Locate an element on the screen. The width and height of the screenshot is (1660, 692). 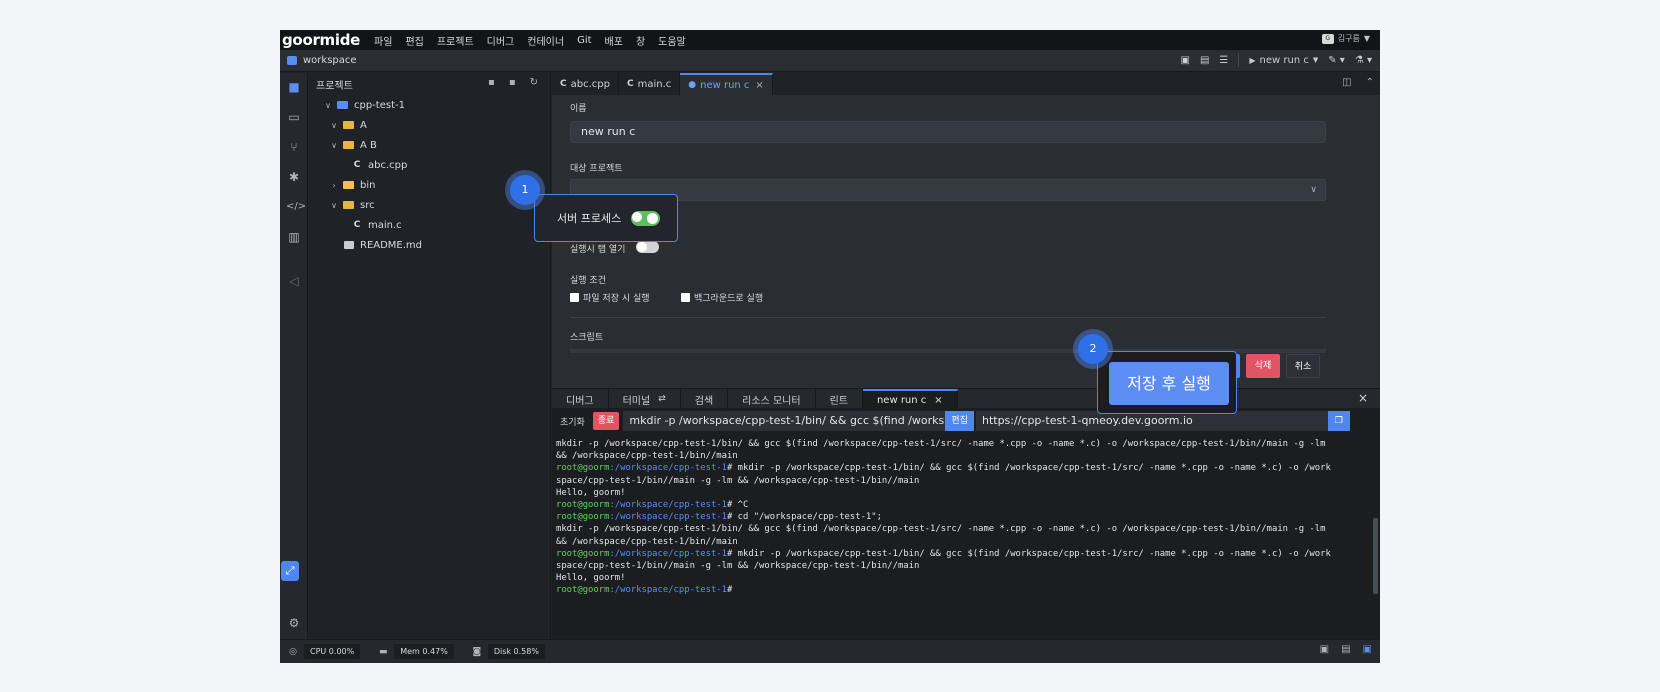
new-folder-icon: ▪ is located at coordinates (512, 82).